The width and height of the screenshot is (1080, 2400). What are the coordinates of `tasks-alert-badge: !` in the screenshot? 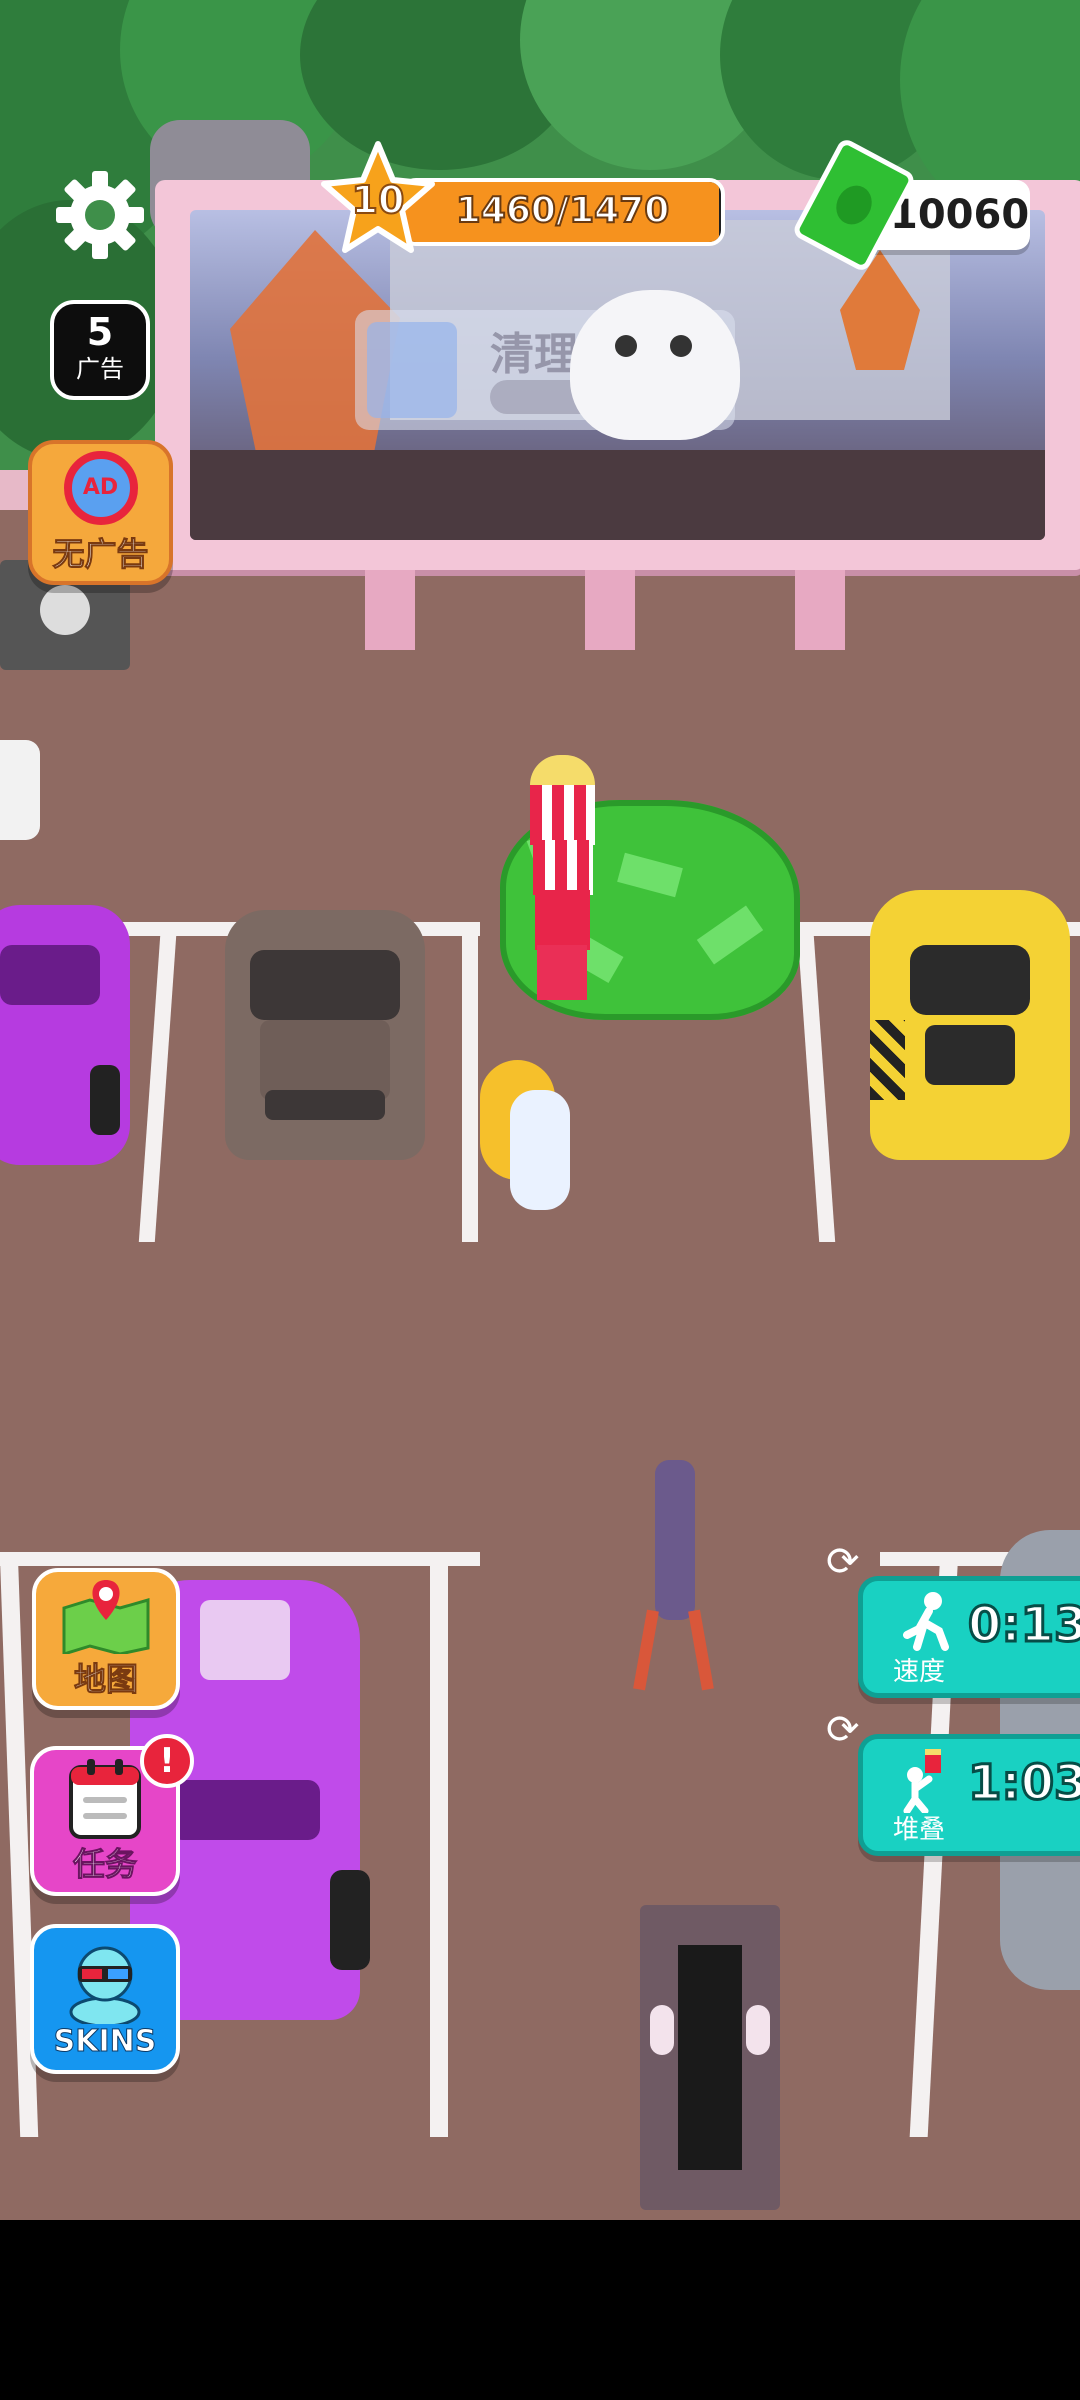 It's located at (167, 1761).